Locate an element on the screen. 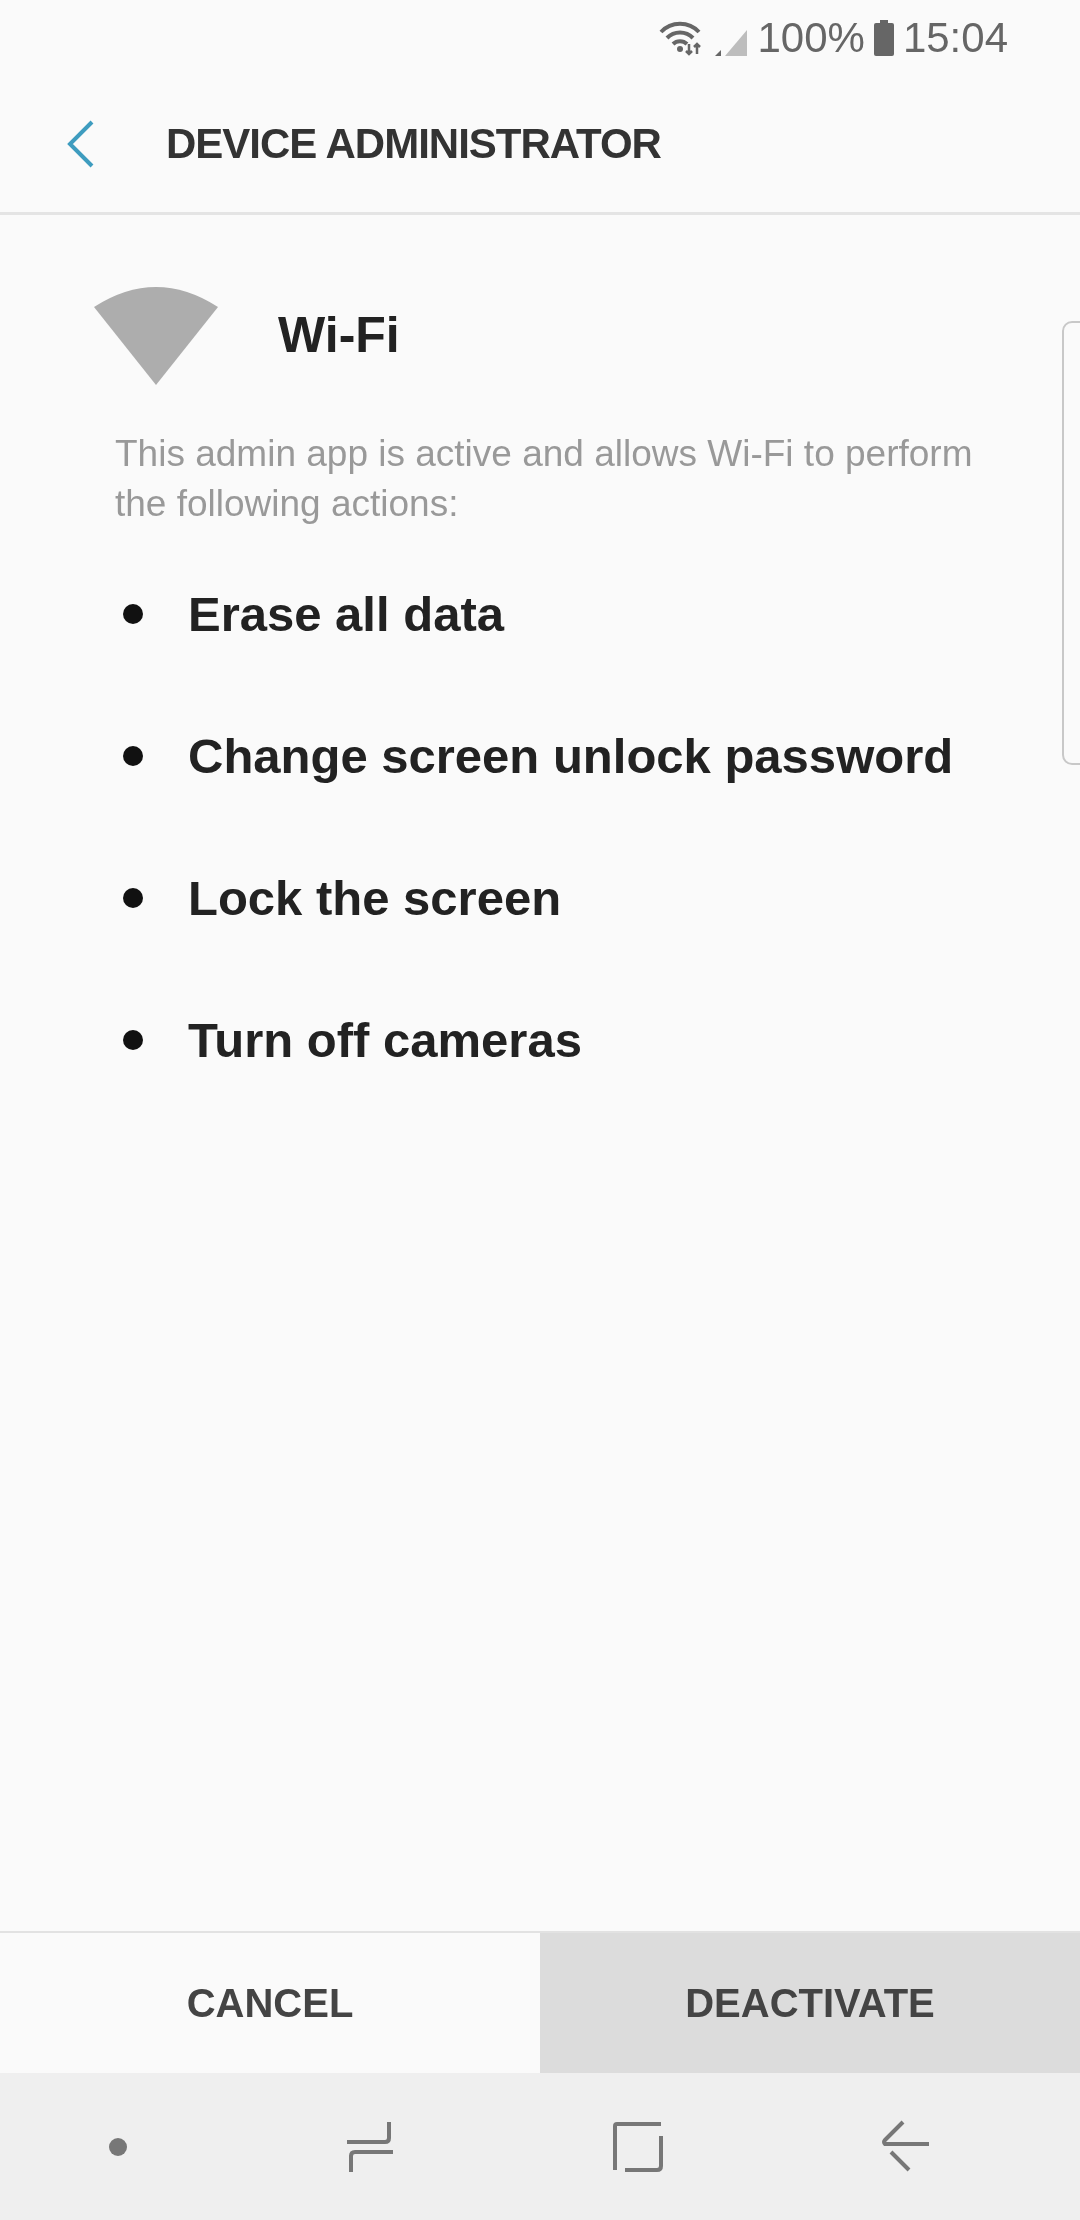 The height and width of the screenshot is (2220, 1080). app-name: Wi-Fi is located at coordinates (339, 335).